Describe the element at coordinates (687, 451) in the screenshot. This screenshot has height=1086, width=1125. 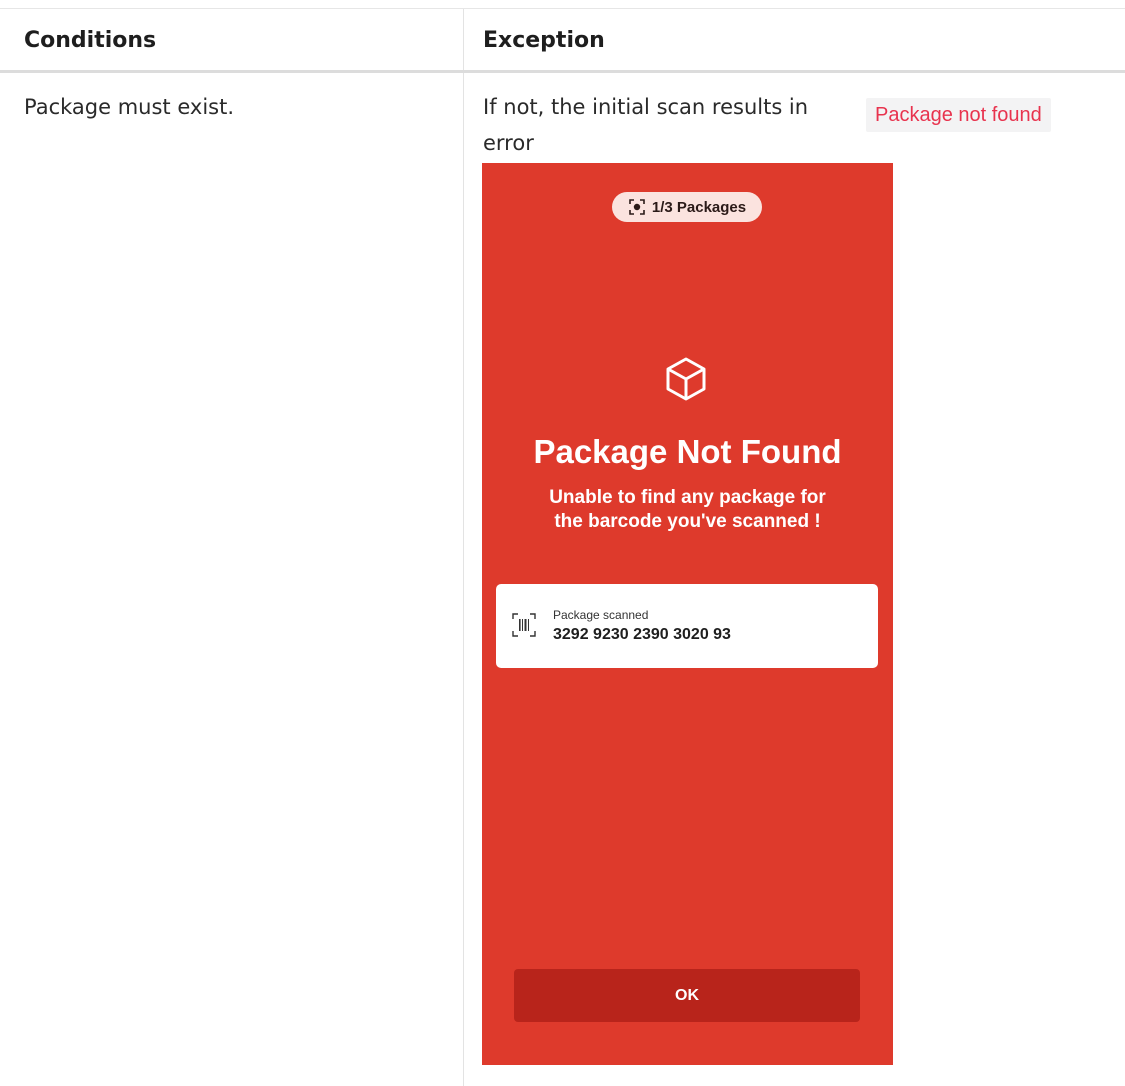
I see `error-title: Package Not Found` at that location.